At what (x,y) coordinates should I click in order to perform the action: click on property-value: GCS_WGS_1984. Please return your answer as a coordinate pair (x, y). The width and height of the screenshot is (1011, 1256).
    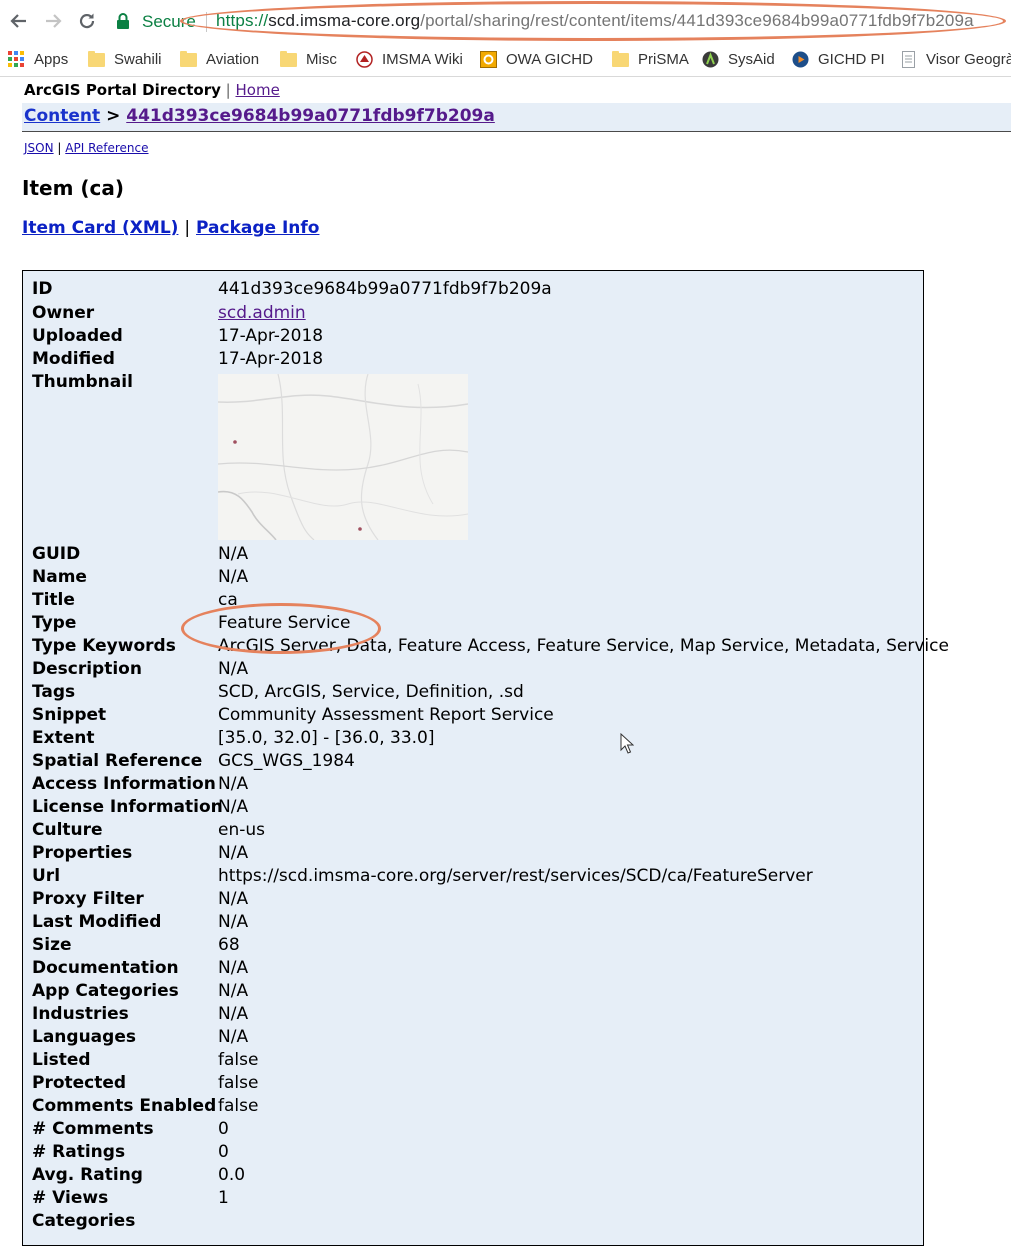
    Looking at the image, I should click on (286, 761).